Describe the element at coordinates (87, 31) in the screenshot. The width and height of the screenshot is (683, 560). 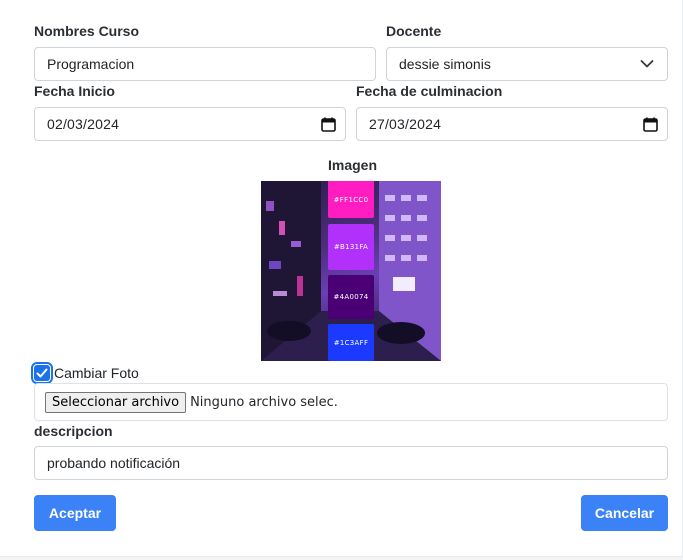
I see `course-name-label: Nombres Curso` at that location.